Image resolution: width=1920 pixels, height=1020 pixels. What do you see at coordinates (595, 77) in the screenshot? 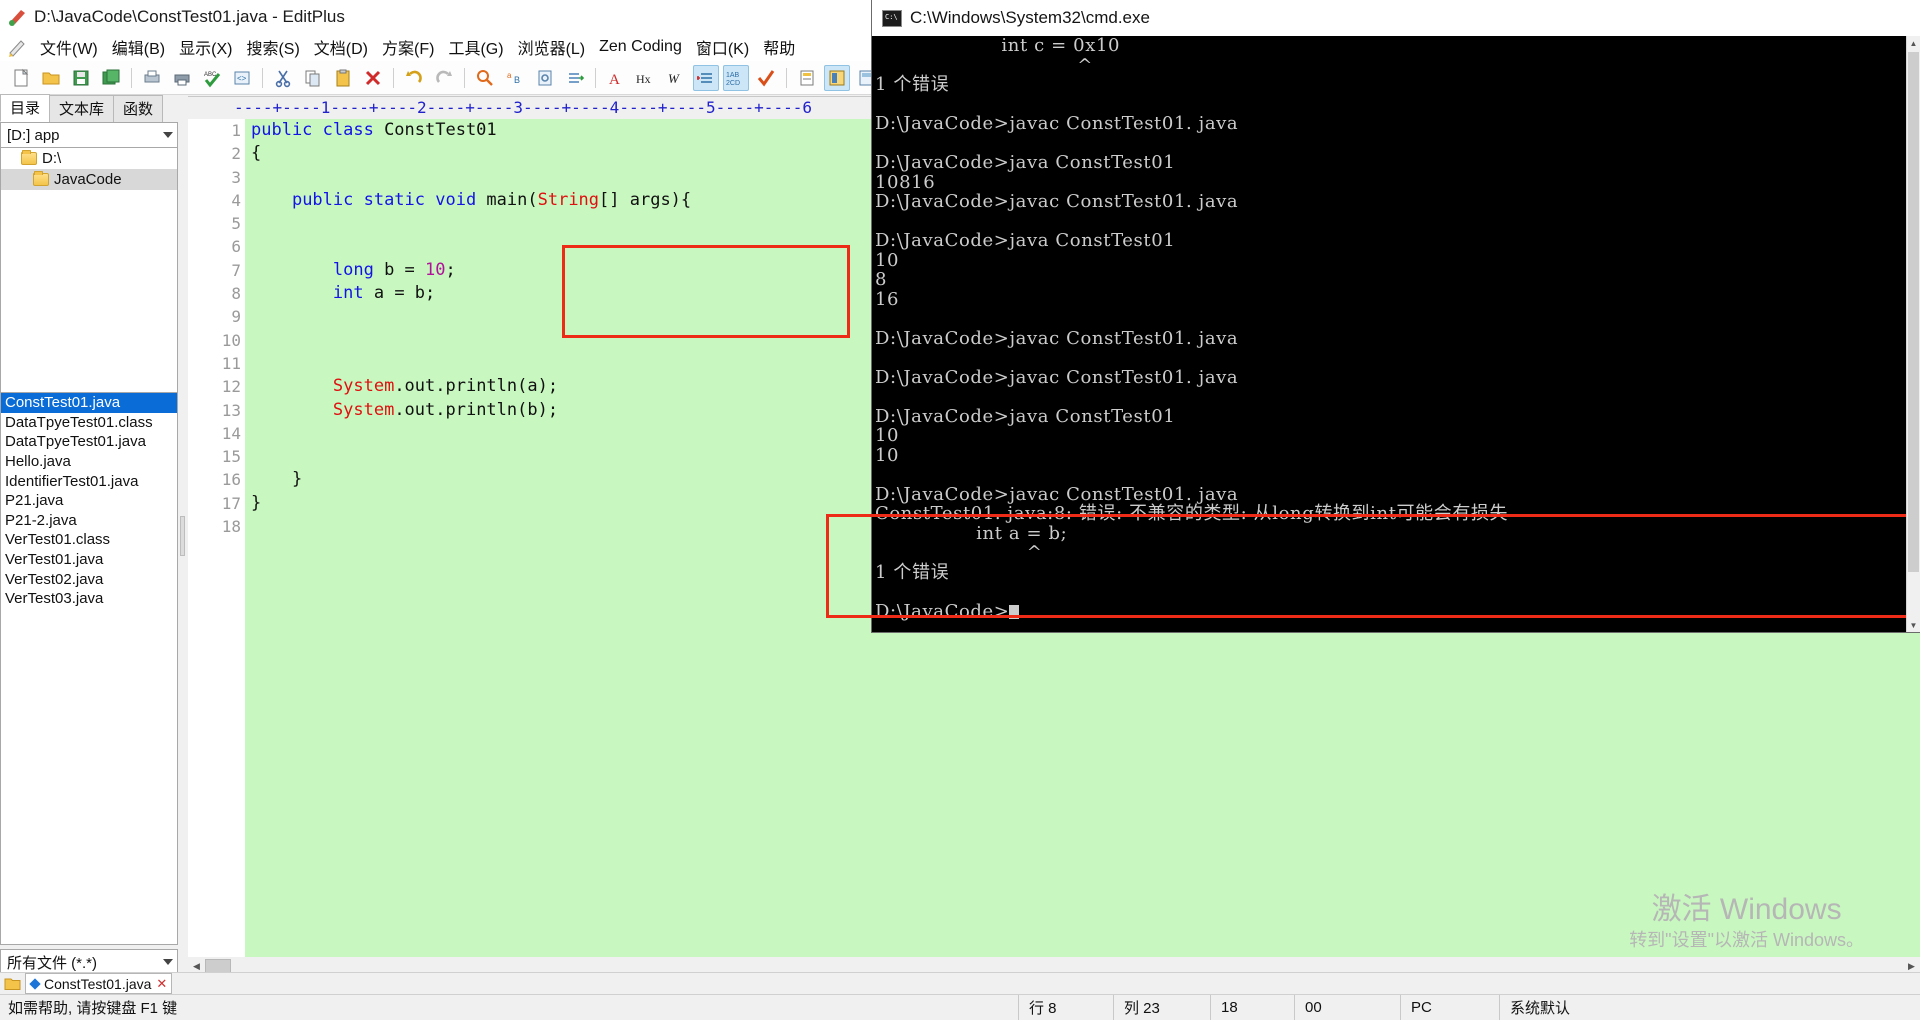
I see `toolbar-separator` at bounding box center [595, 77].